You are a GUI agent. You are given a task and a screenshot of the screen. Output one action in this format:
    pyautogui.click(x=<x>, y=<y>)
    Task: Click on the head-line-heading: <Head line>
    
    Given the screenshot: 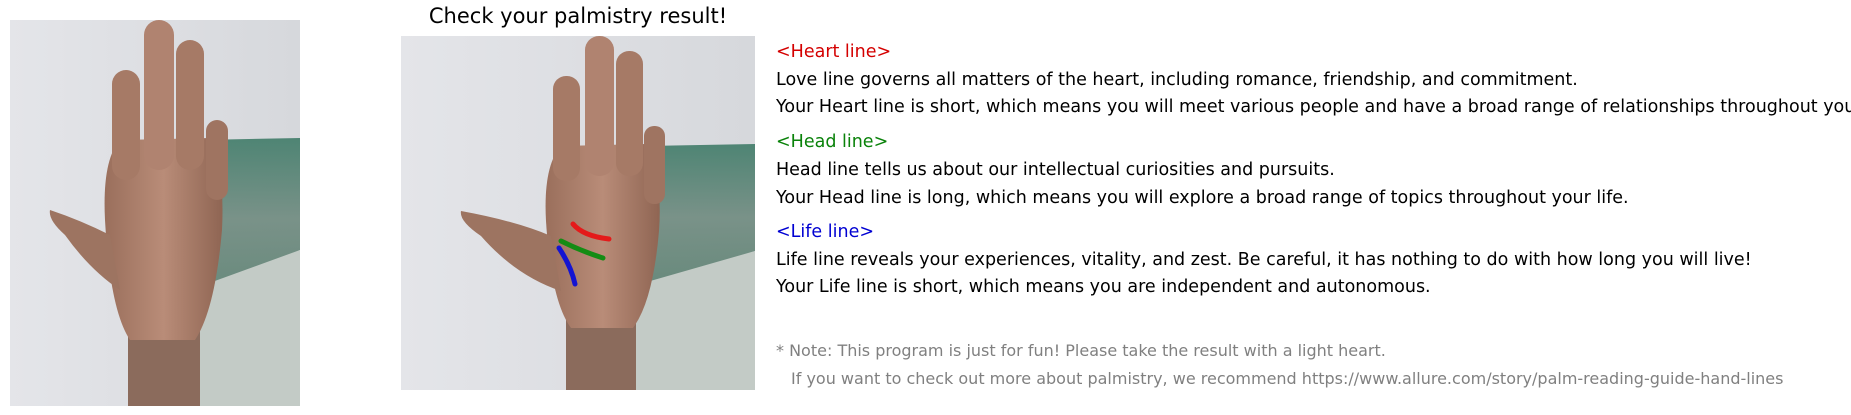 What is the action you would take?
    pyautogui.click(x=832, y=142)
    